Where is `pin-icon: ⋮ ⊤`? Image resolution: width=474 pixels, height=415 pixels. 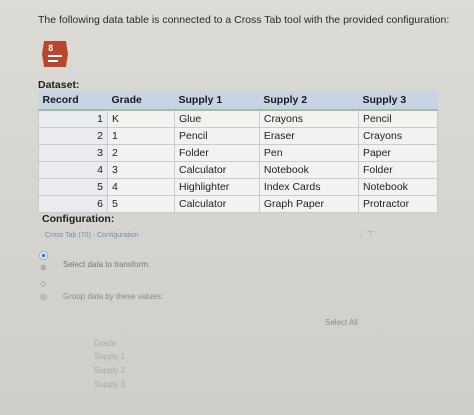 pin-icon: ⋮ ⊤ is located at coordinates (365, 234).